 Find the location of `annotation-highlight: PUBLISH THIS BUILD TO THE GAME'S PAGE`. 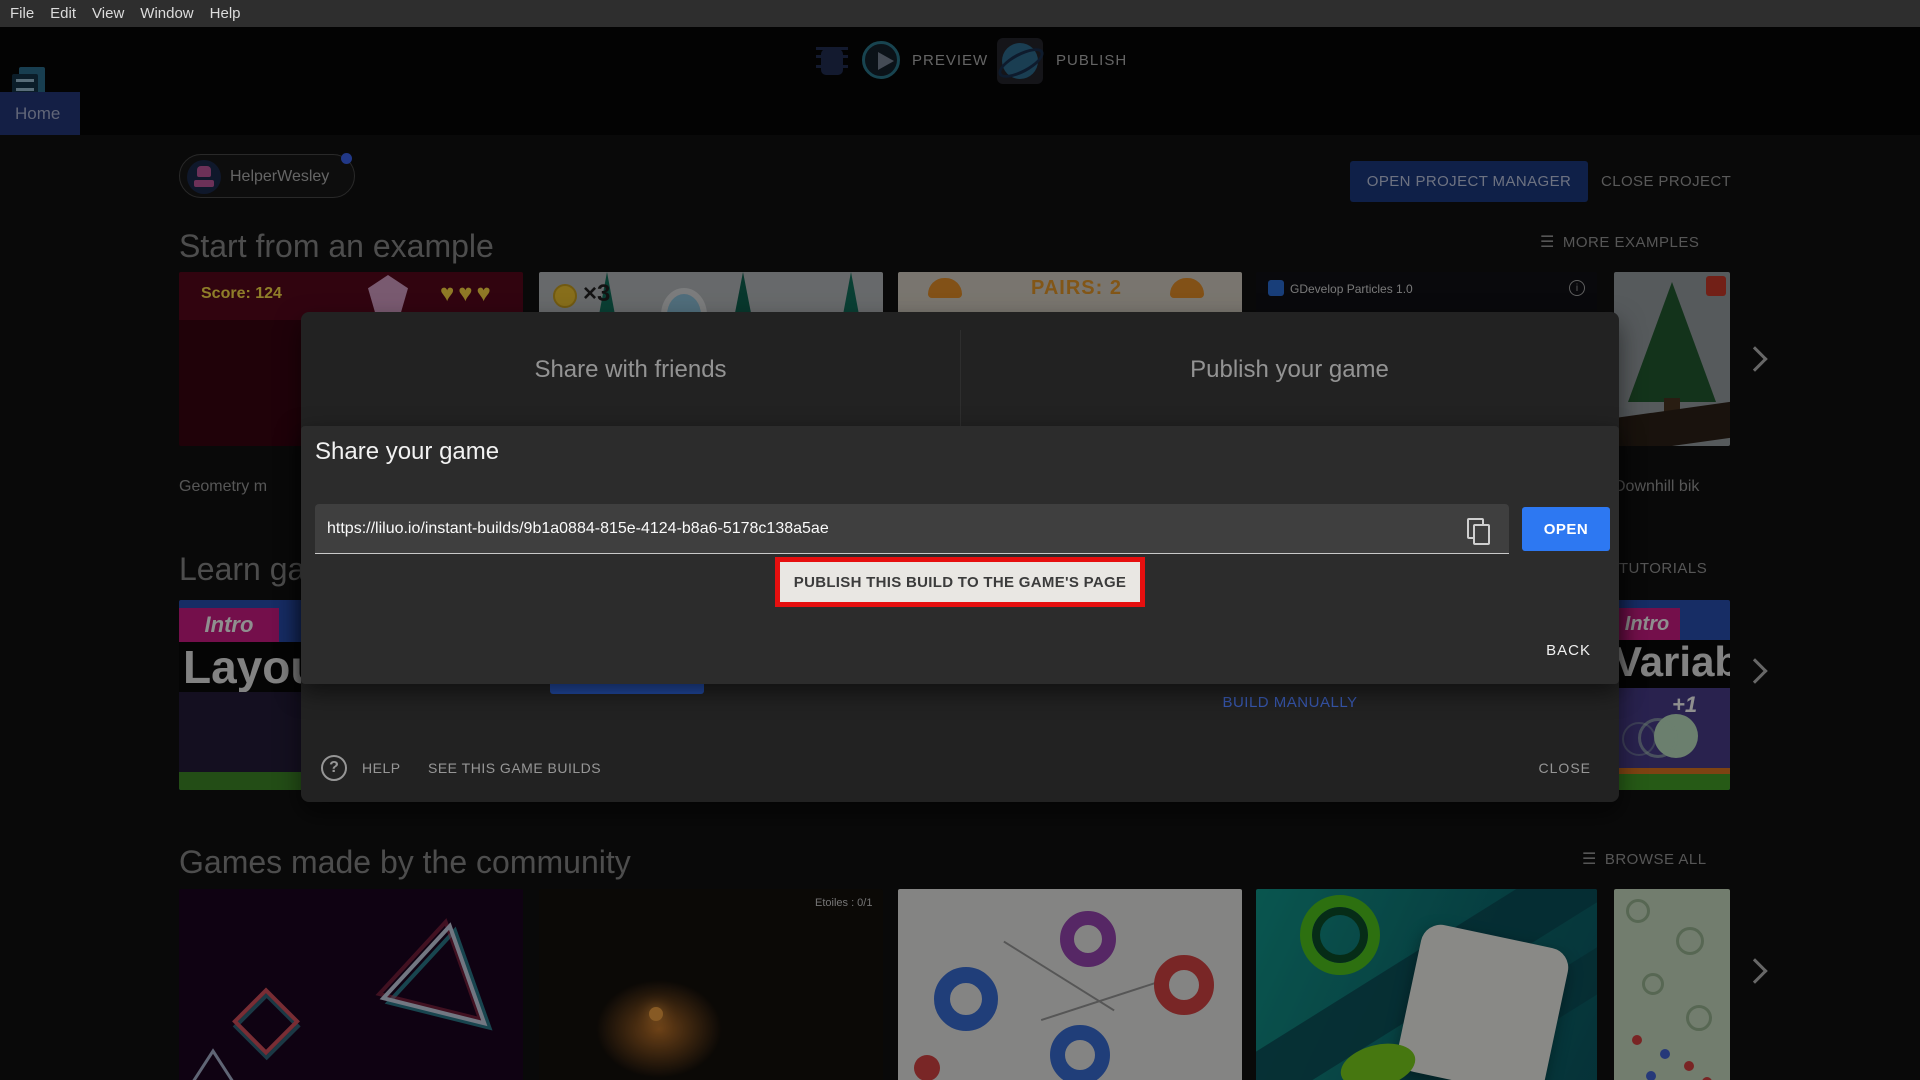

annotation-highlight: PUBLISH THIS BUILD TO THE GAME'S PAGE is located at coordinates (960, 582).